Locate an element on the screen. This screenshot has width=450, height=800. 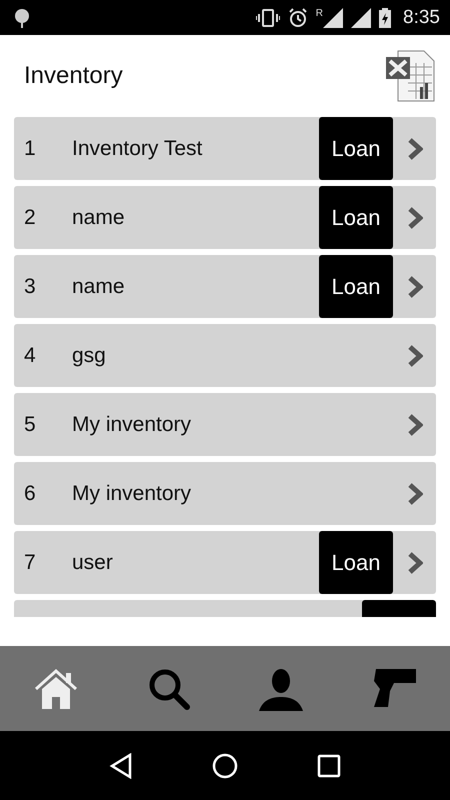
inventory-name: user is located at coordinates (93, 562).